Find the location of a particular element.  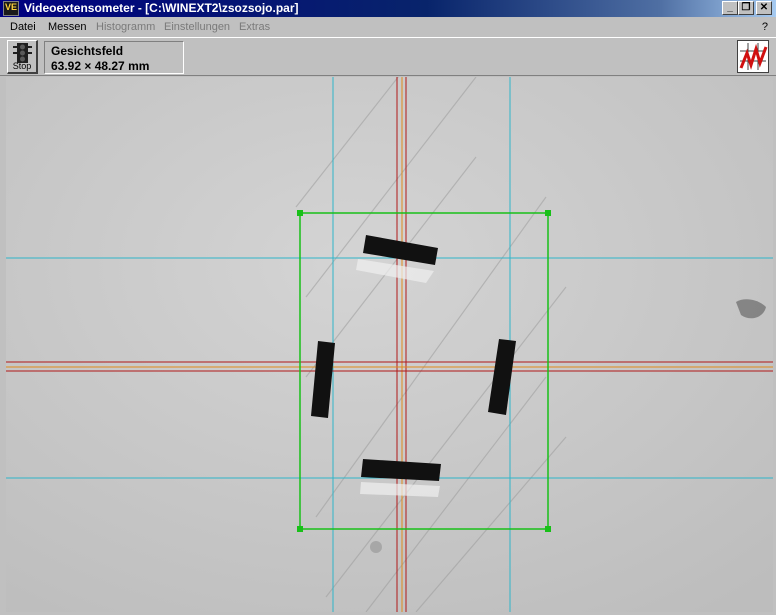

field-of-view-panel: Gesichtsfeld 63.92 × 48.27 mm is located at coordinates (114, 57).